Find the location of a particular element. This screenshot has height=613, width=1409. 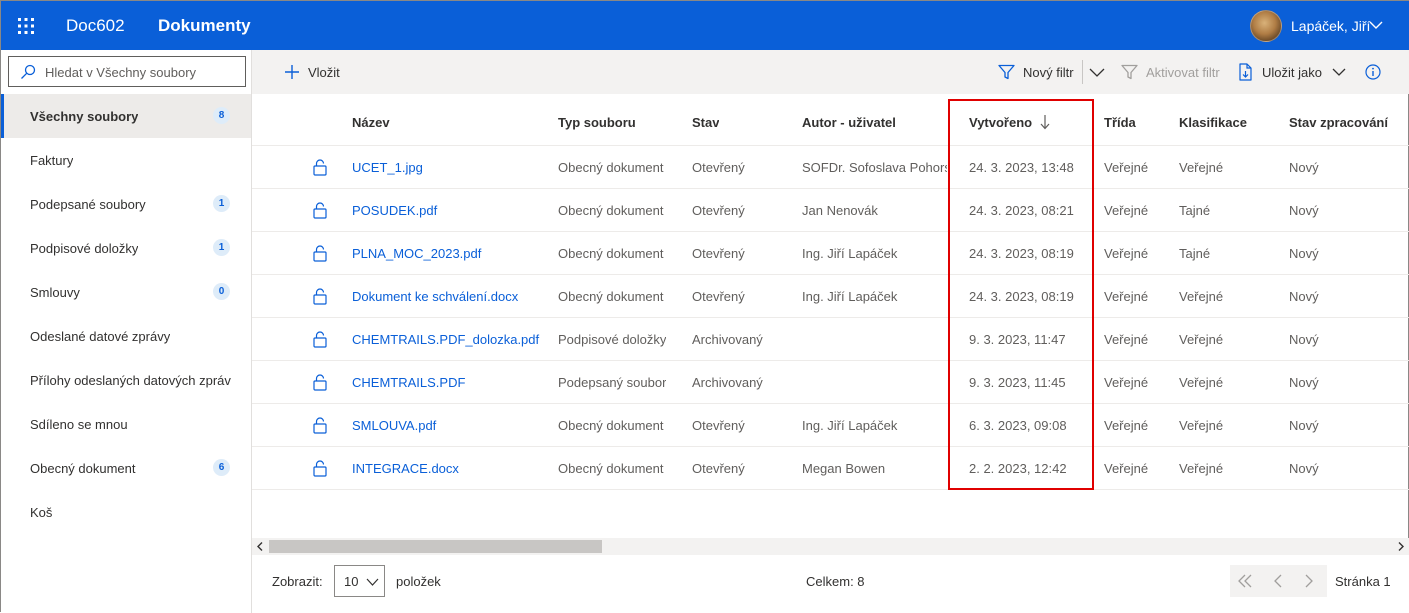

search-box is located at coordinates (127, 71).